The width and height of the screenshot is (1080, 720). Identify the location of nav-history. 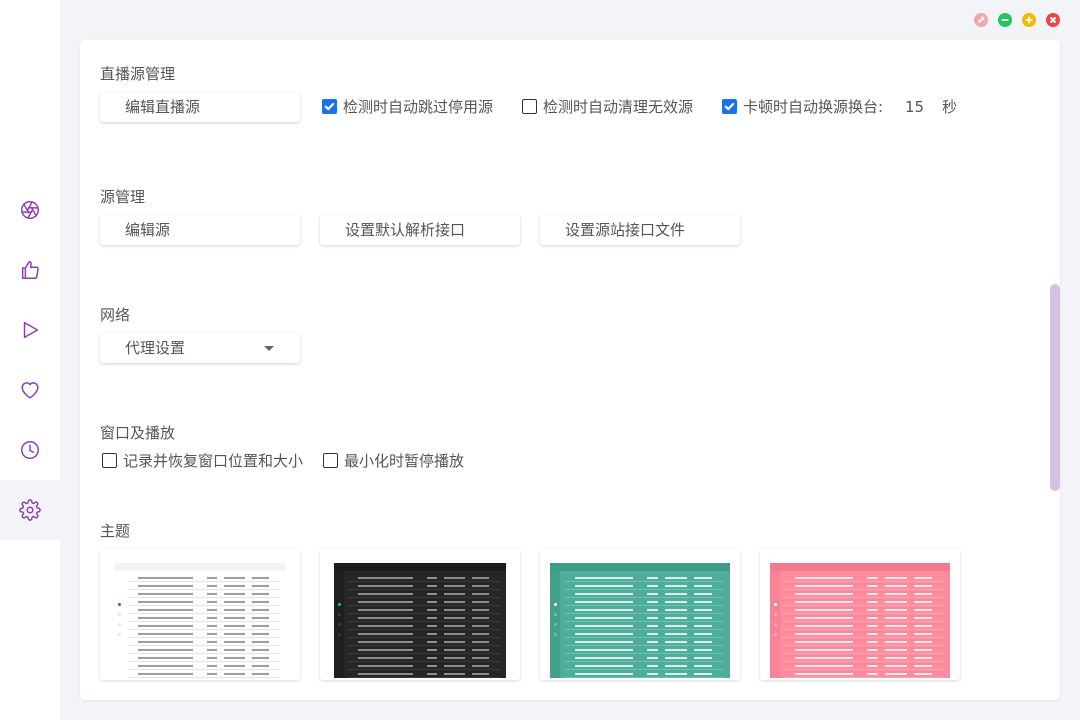
(30, 450).